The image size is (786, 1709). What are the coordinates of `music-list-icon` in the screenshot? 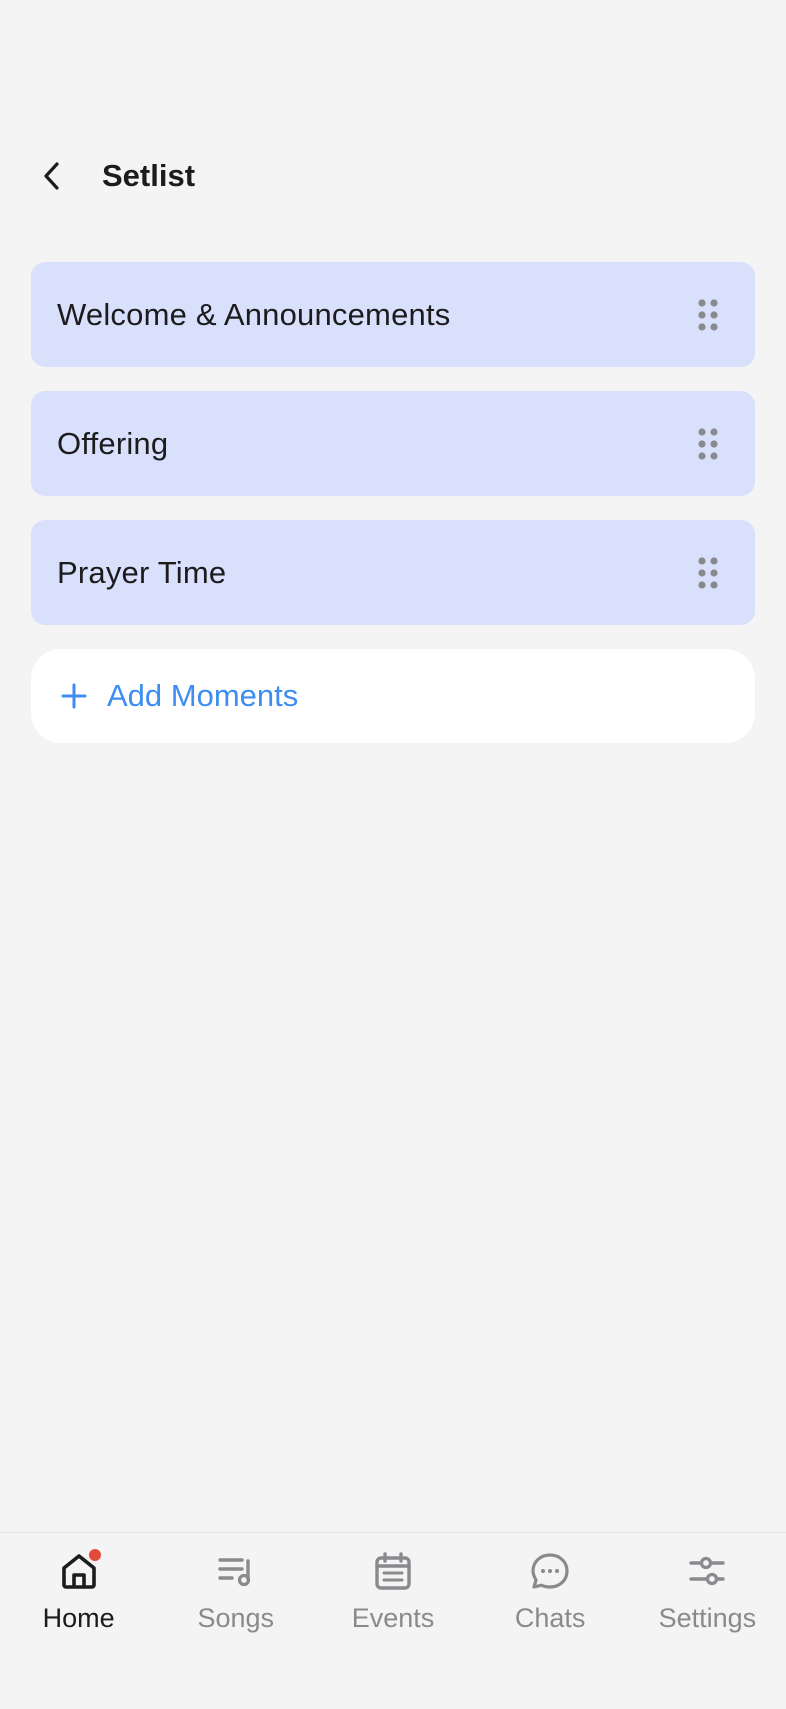 It's located at (234, 1572).